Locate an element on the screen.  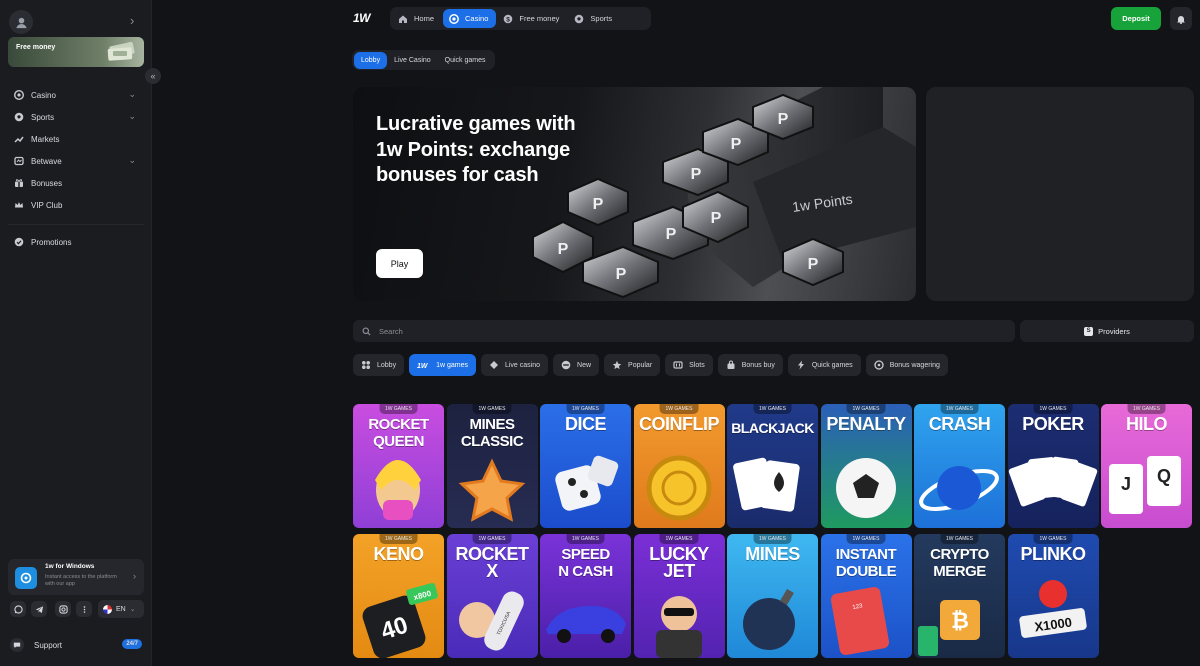
sidebar-item-label: Casino is located at coordinates (43, 95).